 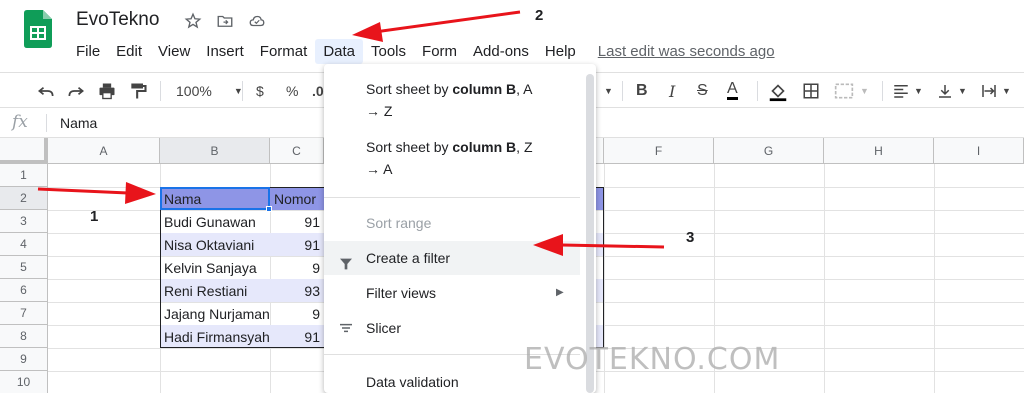 What do you see at coordinates (951, 91) in the screenshot?
I see `vertical-align-icon: ▼` at bounding box center [951, 91].